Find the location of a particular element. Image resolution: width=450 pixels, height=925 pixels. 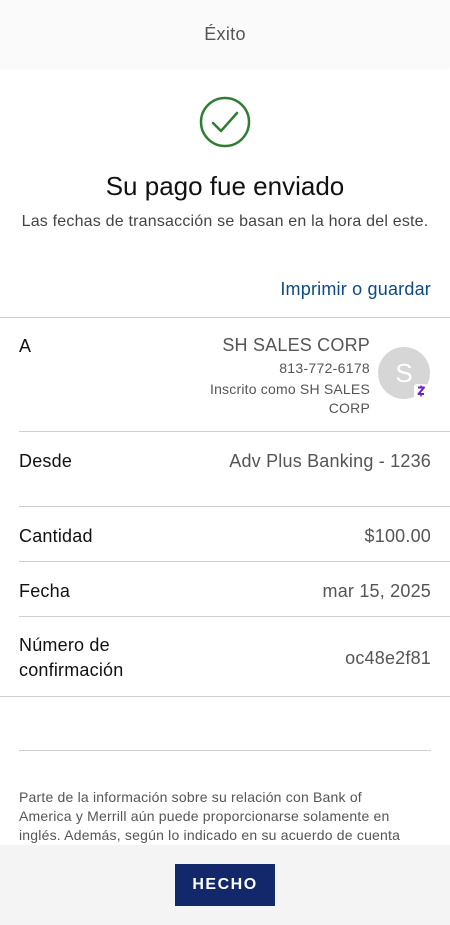

avatar-initial: S is located at coordinates (404, 372).